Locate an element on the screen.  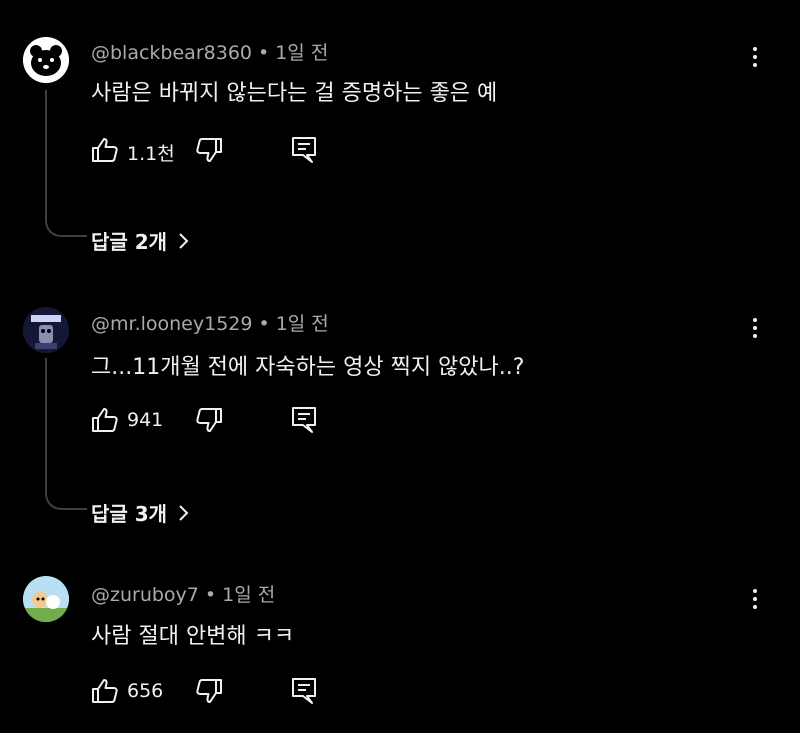
like-count: 941 is located at coordinates (145, 420).